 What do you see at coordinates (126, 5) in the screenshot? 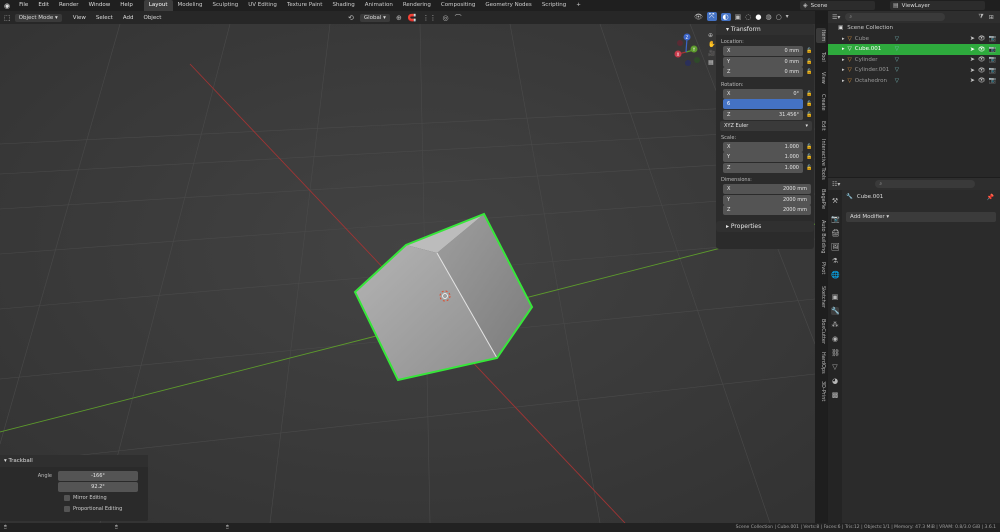
I see `menu-help: Help` at bounding box center [126, 5].